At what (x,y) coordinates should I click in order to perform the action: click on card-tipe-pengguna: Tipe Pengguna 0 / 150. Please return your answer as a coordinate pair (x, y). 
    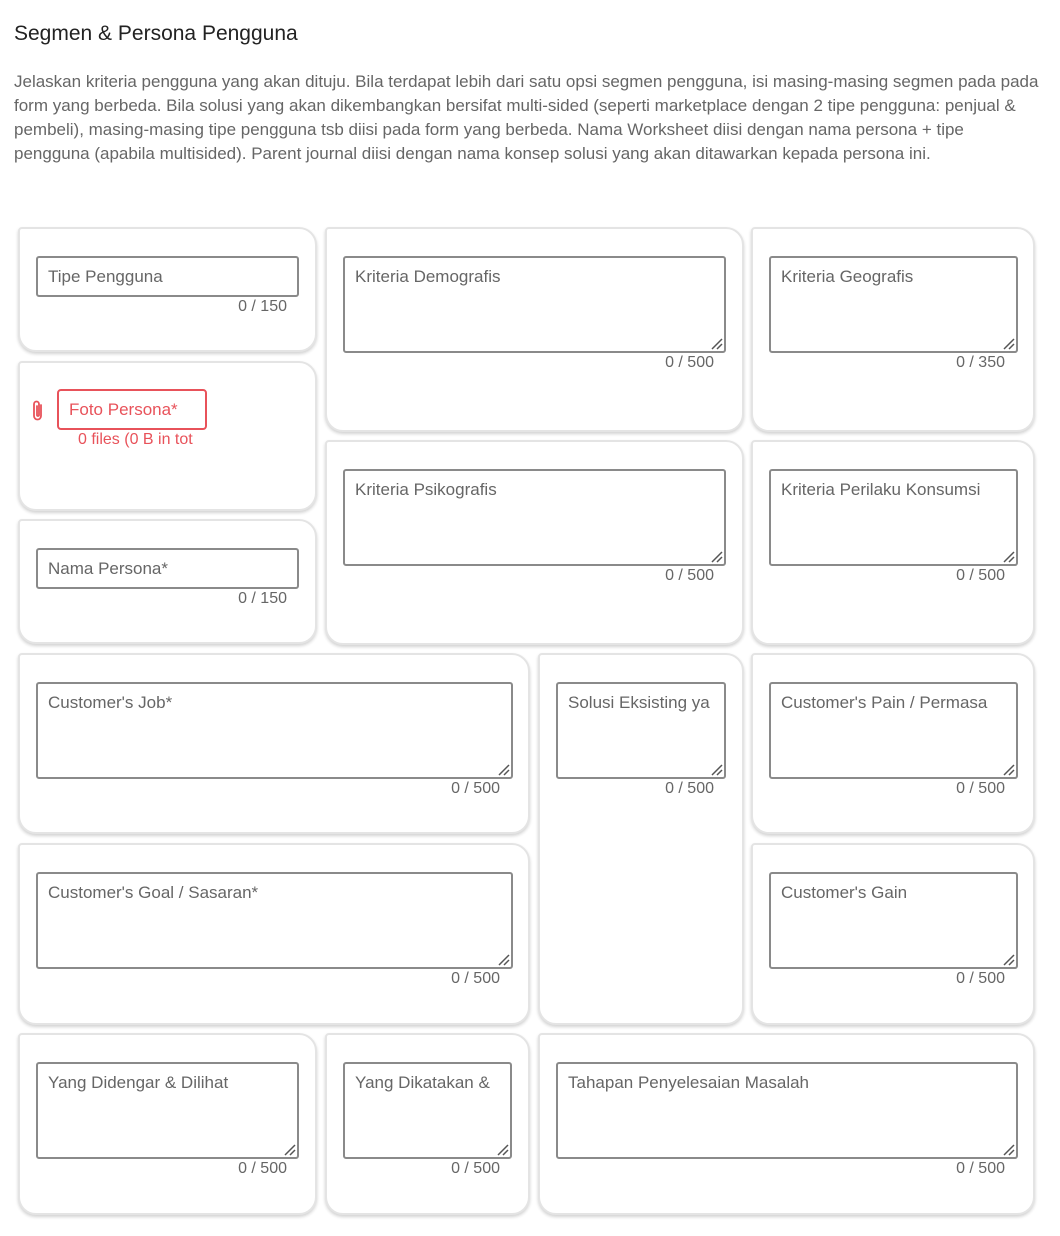
    Looking at the image, I should click on (167, 289).